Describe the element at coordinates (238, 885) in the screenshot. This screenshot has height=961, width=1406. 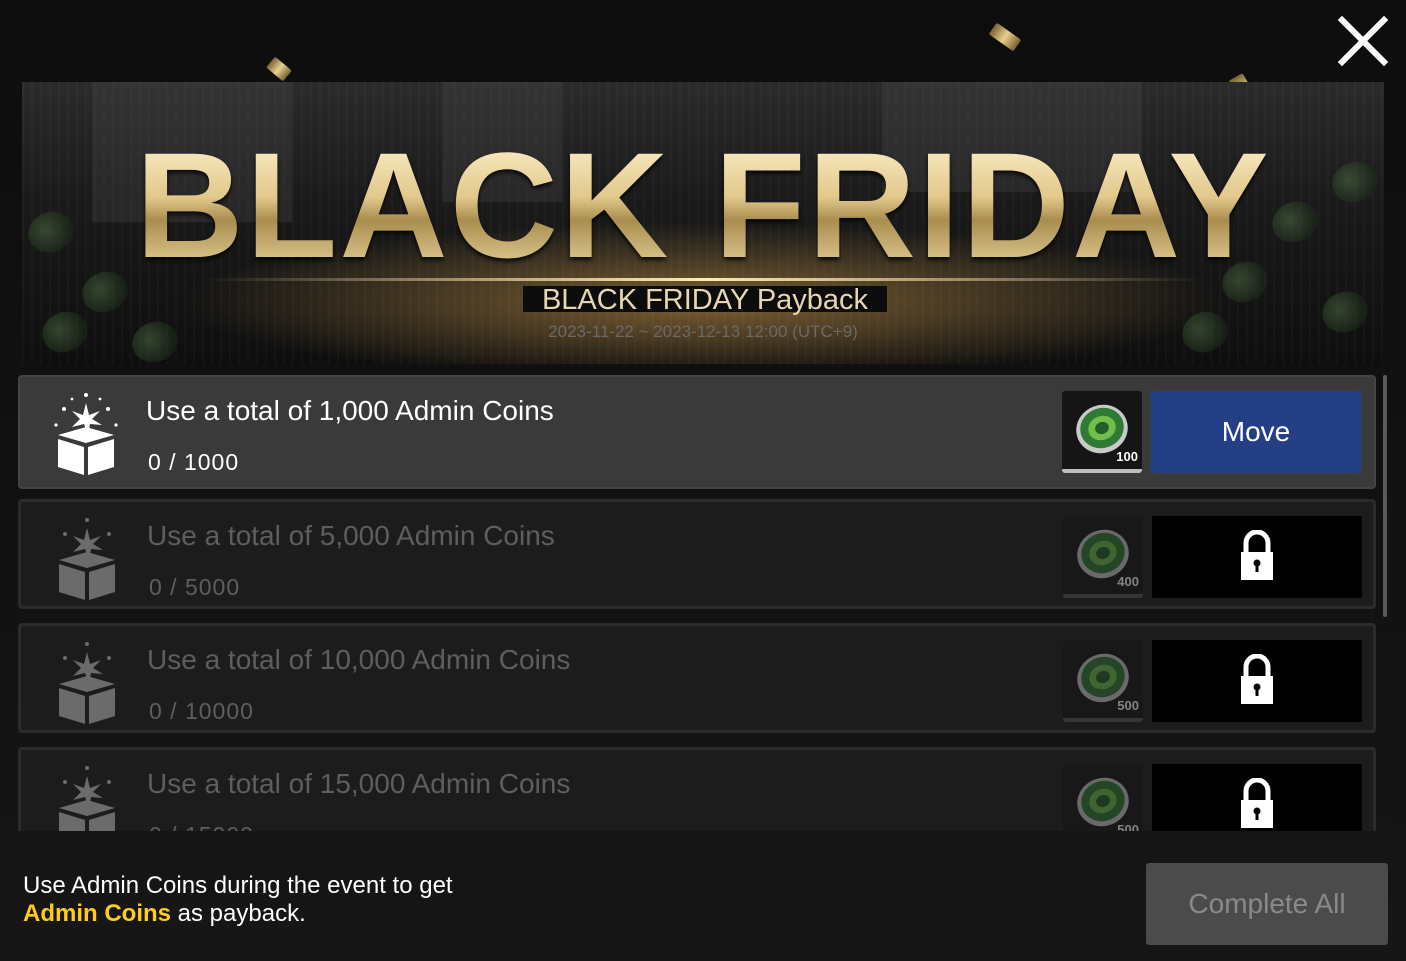
I see `footer-line-1: Use Admin Coins during the event to get` at that location.